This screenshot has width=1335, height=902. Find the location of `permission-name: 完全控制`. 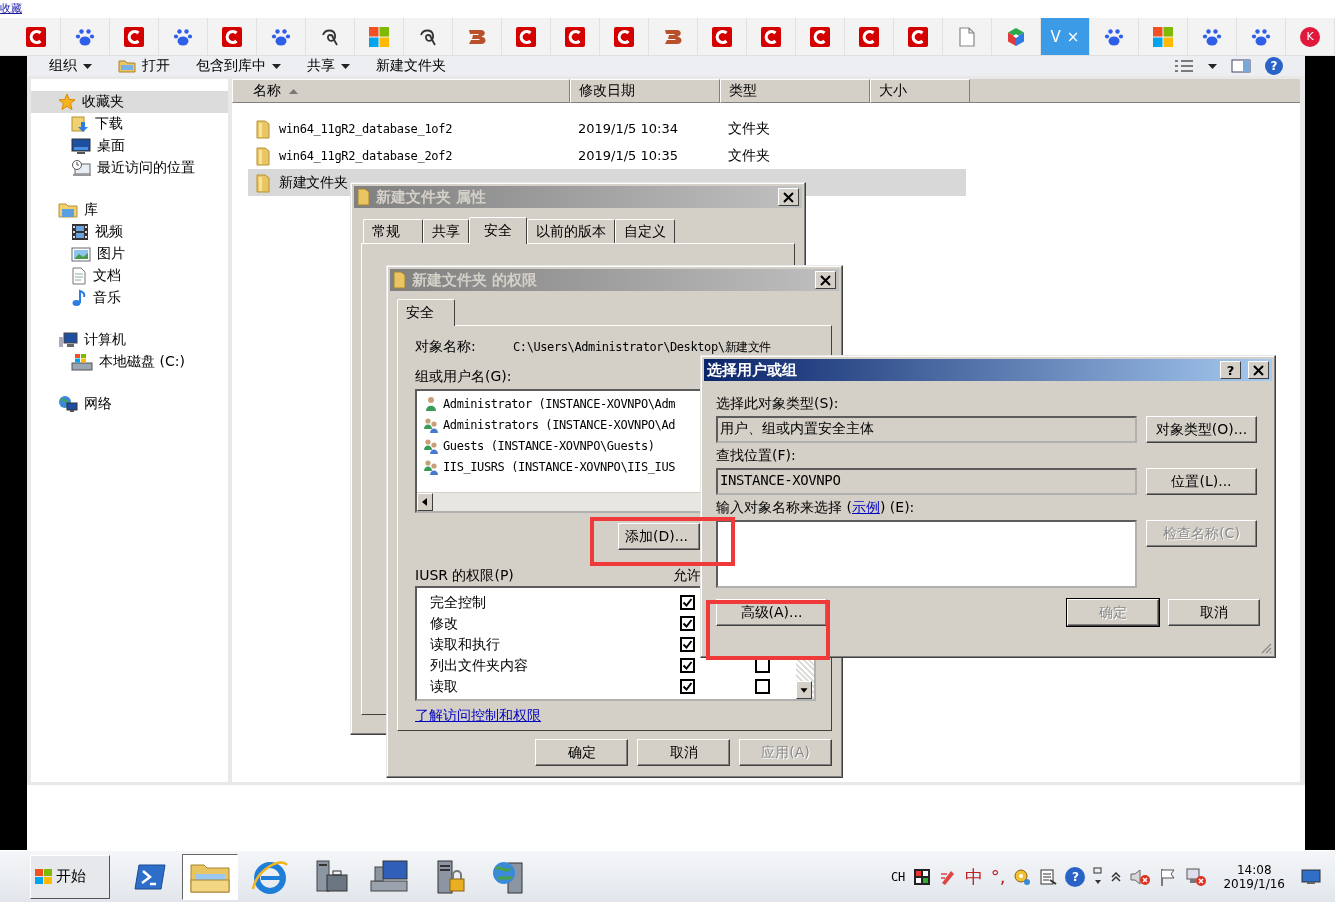

permission-name: 完全控制 is located at coordinates (458, 602).